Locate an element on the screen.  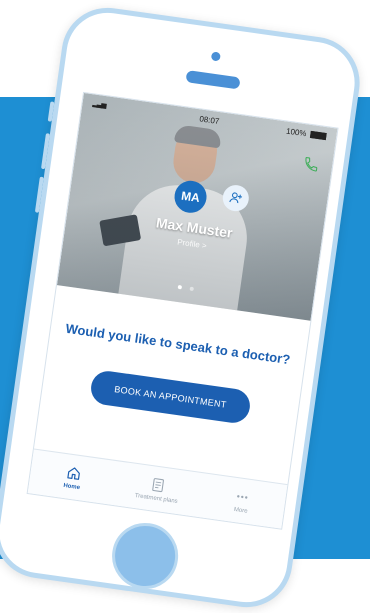
tab-bar: Home Treatment plans More is located at coordinates (157, 488).